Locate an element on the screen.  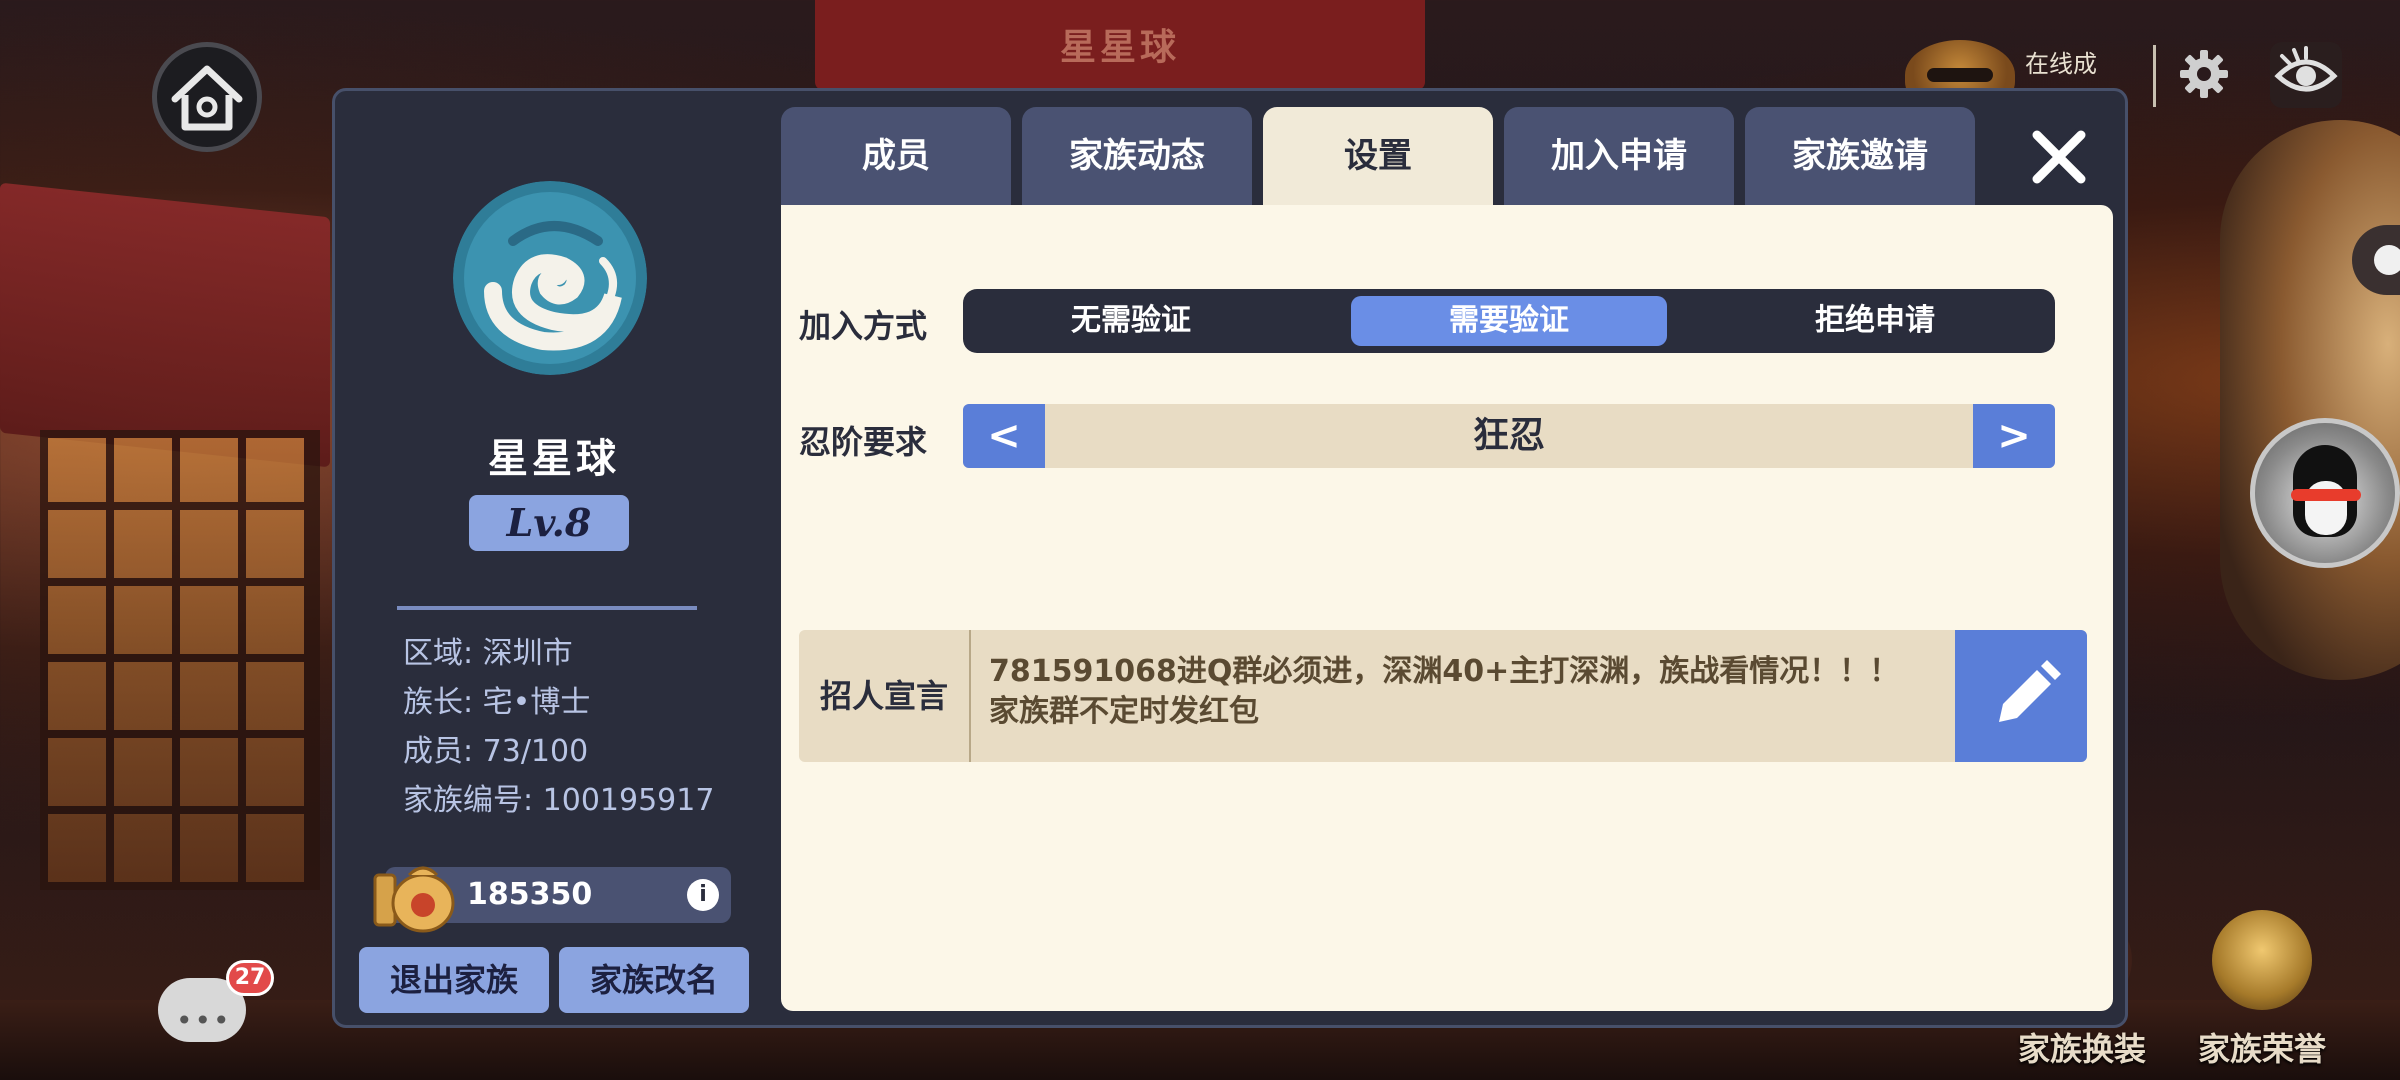
chat-button: ••• 27 is located at coordinates (212, 1005).